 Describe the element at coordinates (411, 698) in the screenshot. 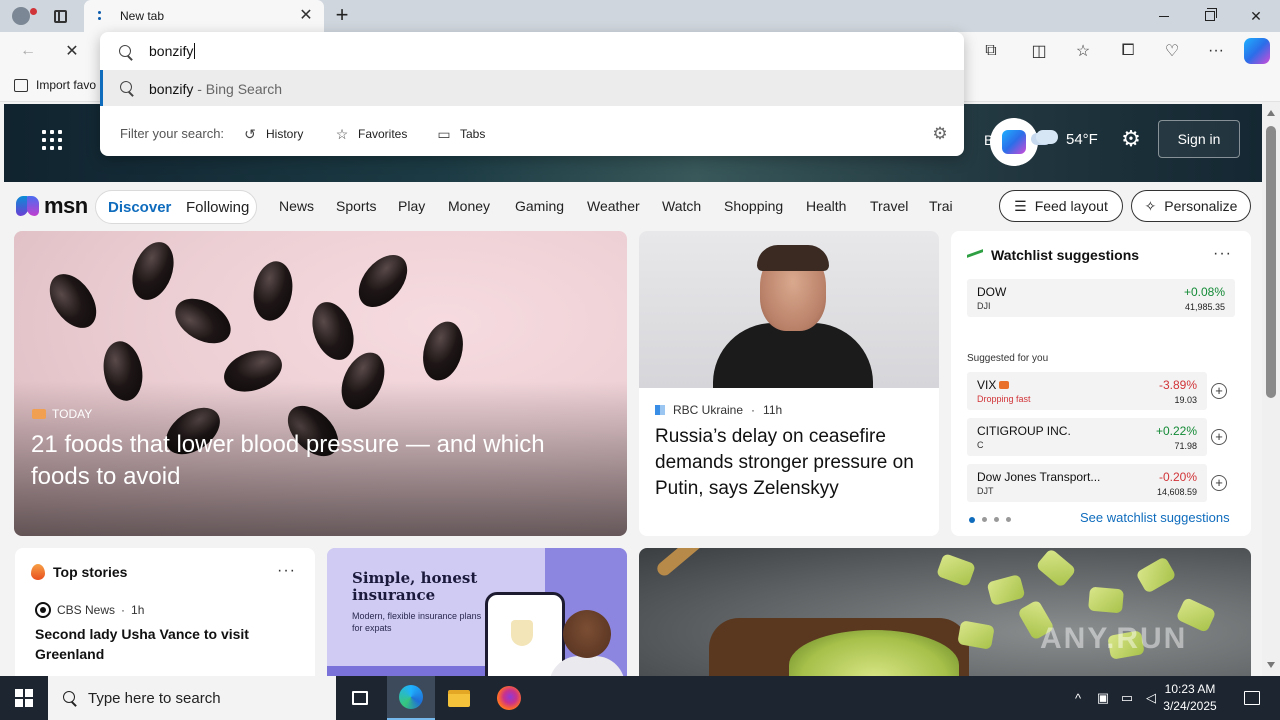

I see `edge-taskbar-icon` at that location.